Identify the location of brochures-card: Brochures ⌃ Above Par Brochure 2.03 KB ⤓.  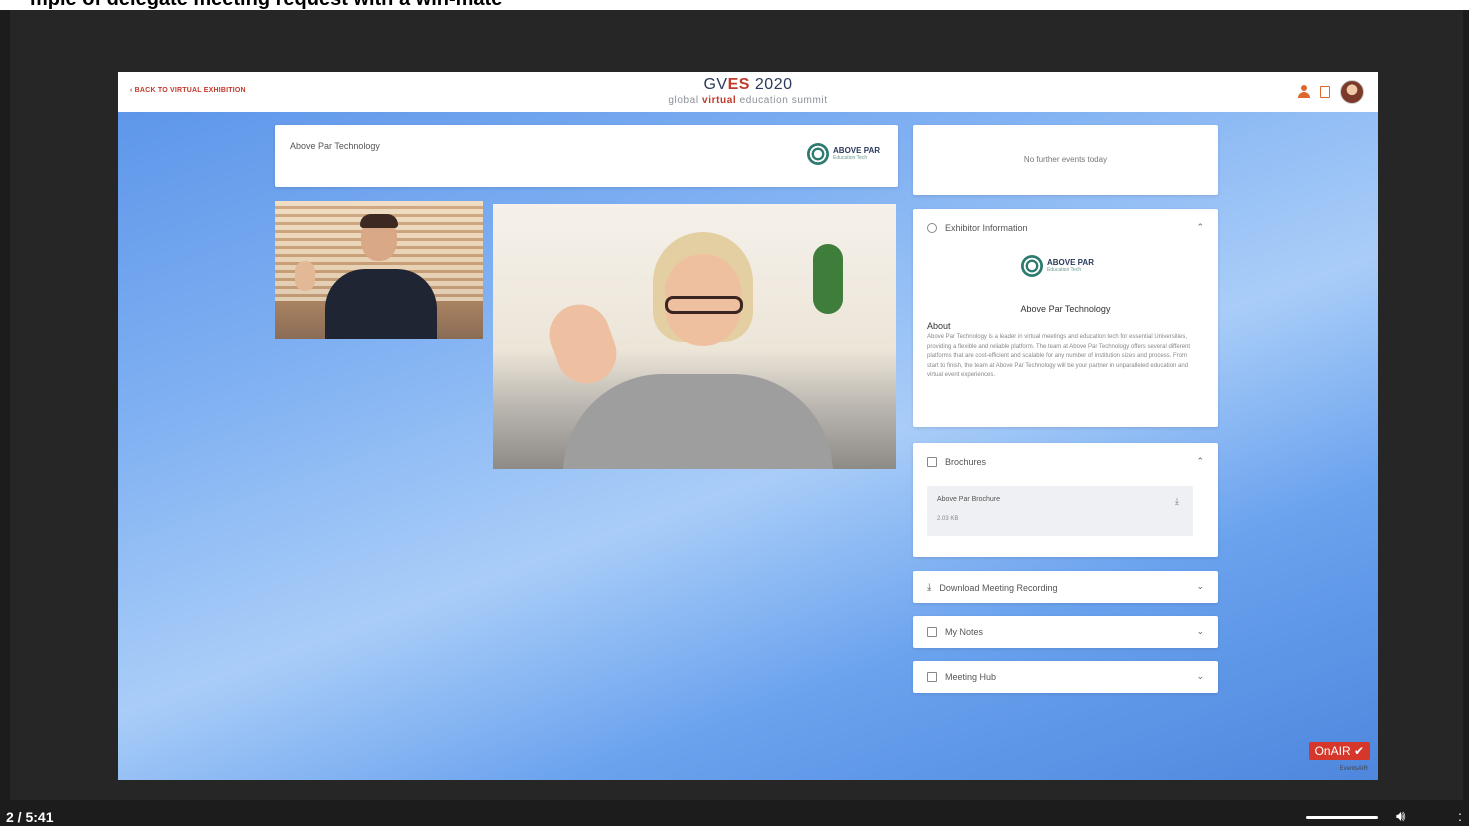
(1065, 500).